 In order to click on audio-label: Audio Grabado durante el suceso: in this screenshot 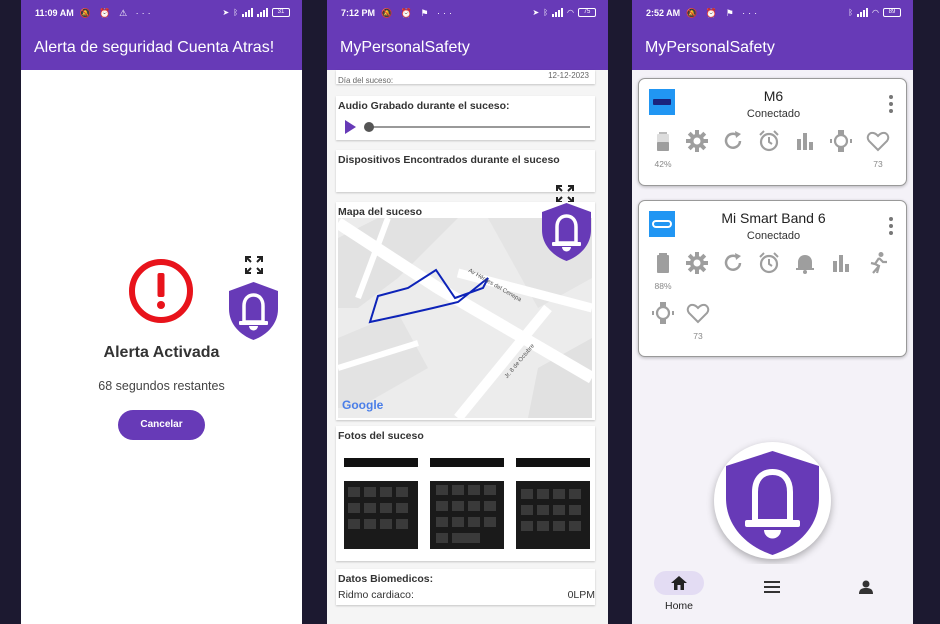, I will do `click(424, 106)`.